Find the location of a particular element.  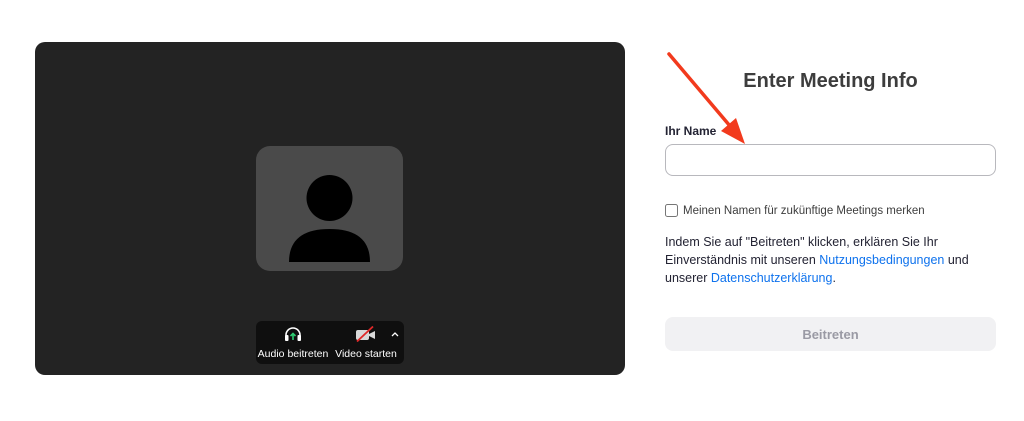

name-label: Ihr Name is located at coordinates (691, 131).